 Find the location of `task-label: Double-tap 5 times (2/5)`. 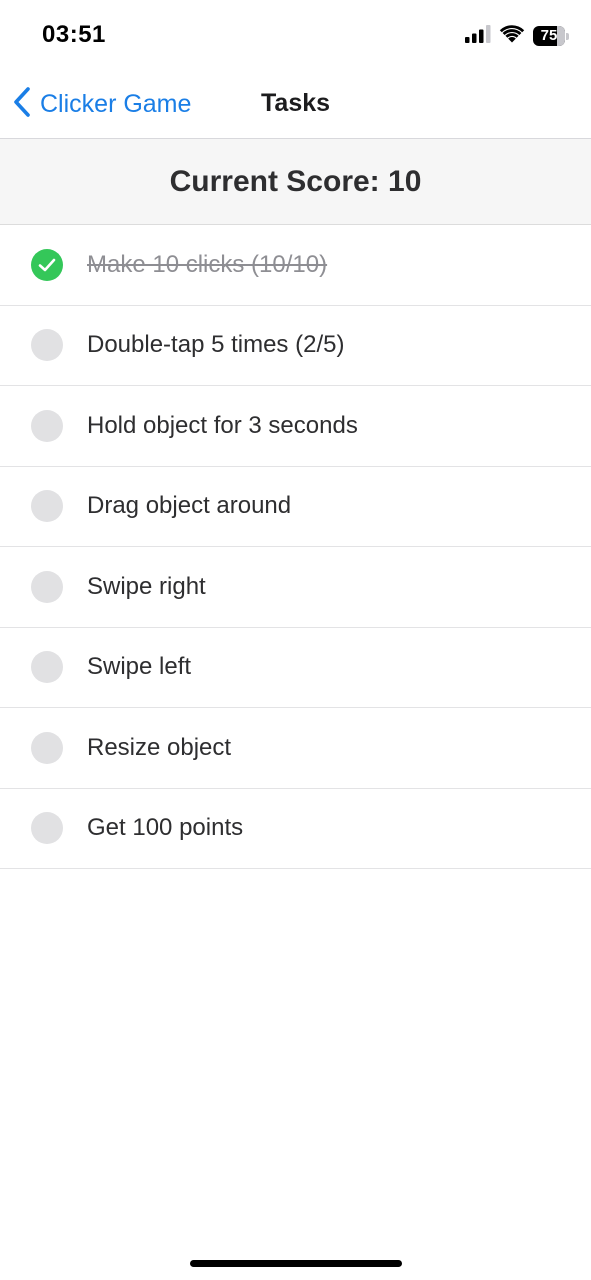

task-label: Double-tap 5 times (2/5) is located at coordinates (216, 345).